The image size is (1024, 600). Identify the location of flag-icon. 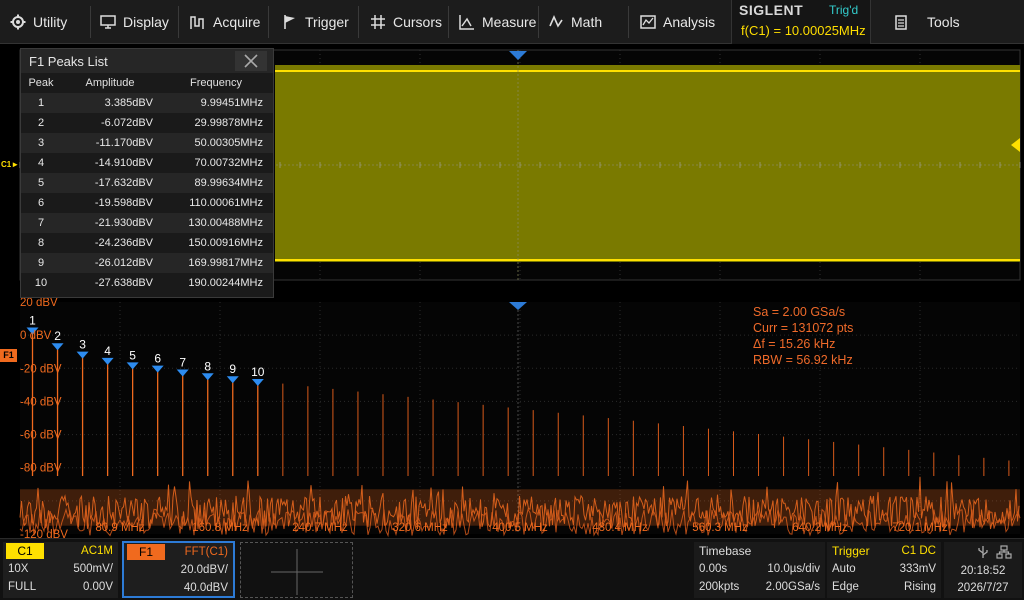
(289, 22).